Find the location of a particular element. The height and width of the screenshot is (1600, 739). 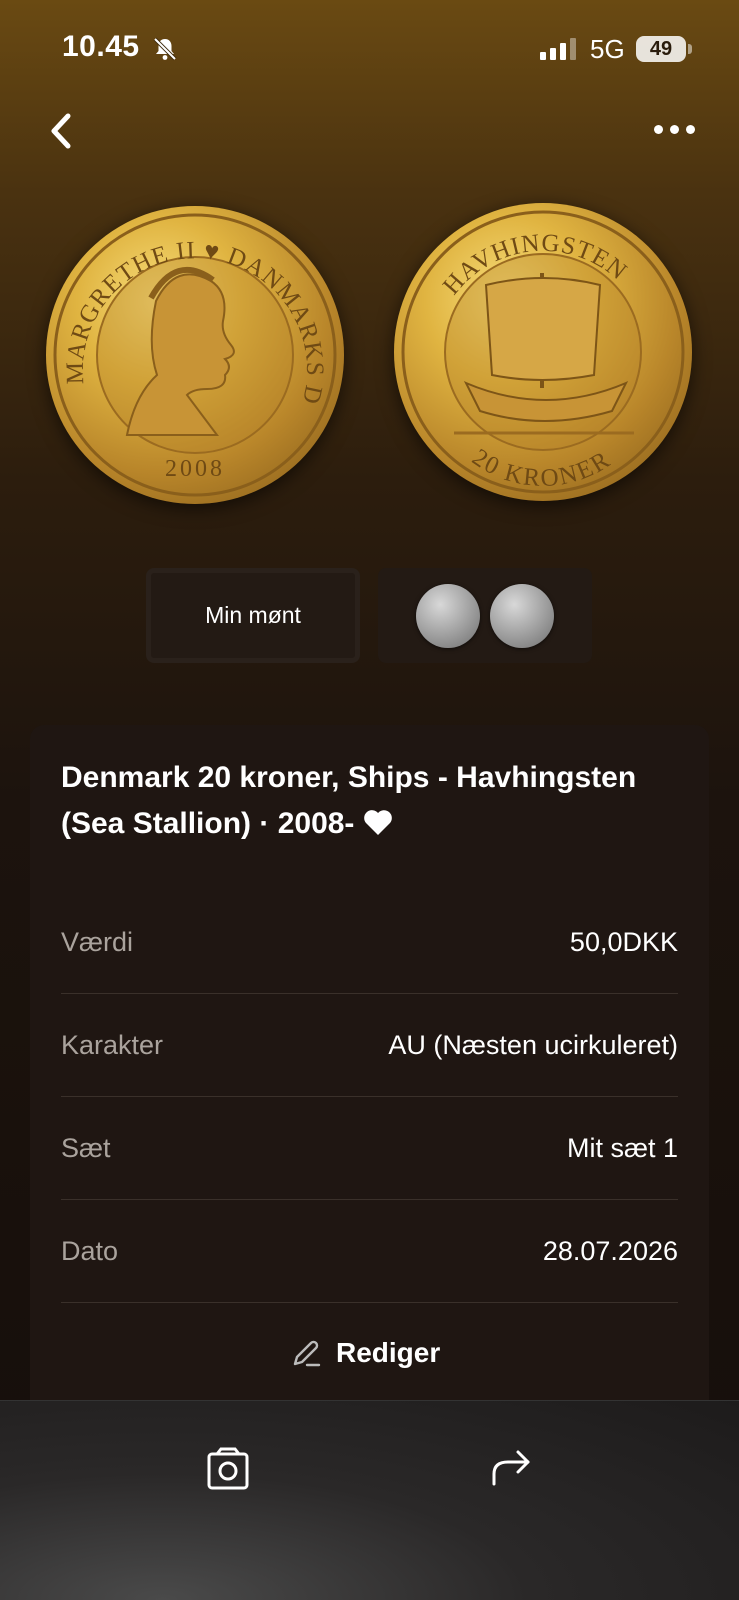

detail-row-value: Værdi 50,0DKK is located at coordinates (369, 942).